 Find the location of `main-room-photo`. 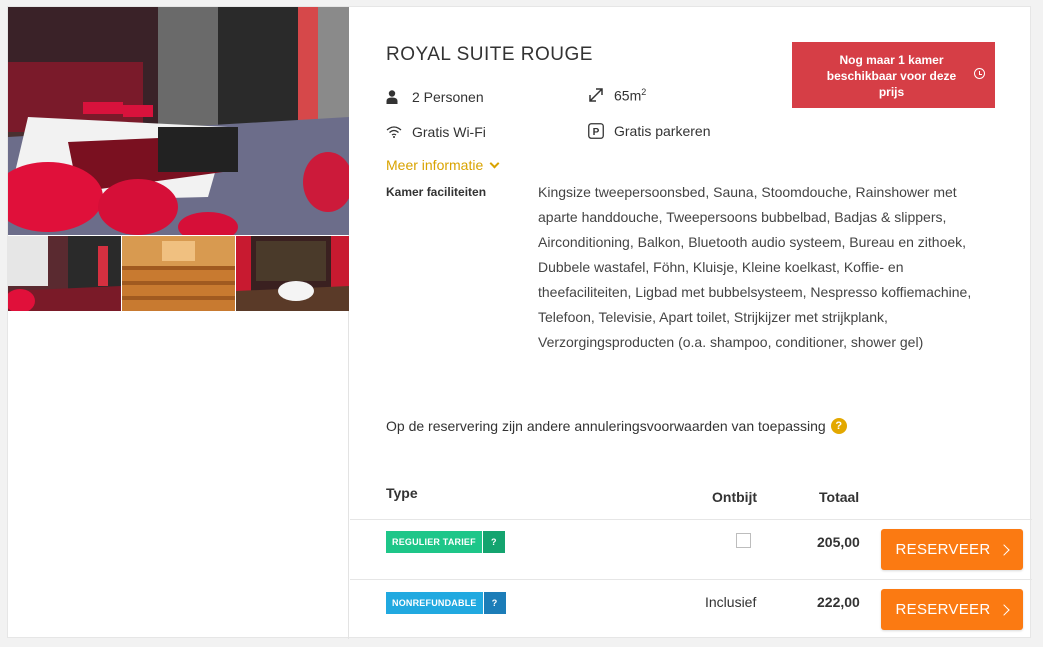

main-room-photo is located at coordinates (178, 121).